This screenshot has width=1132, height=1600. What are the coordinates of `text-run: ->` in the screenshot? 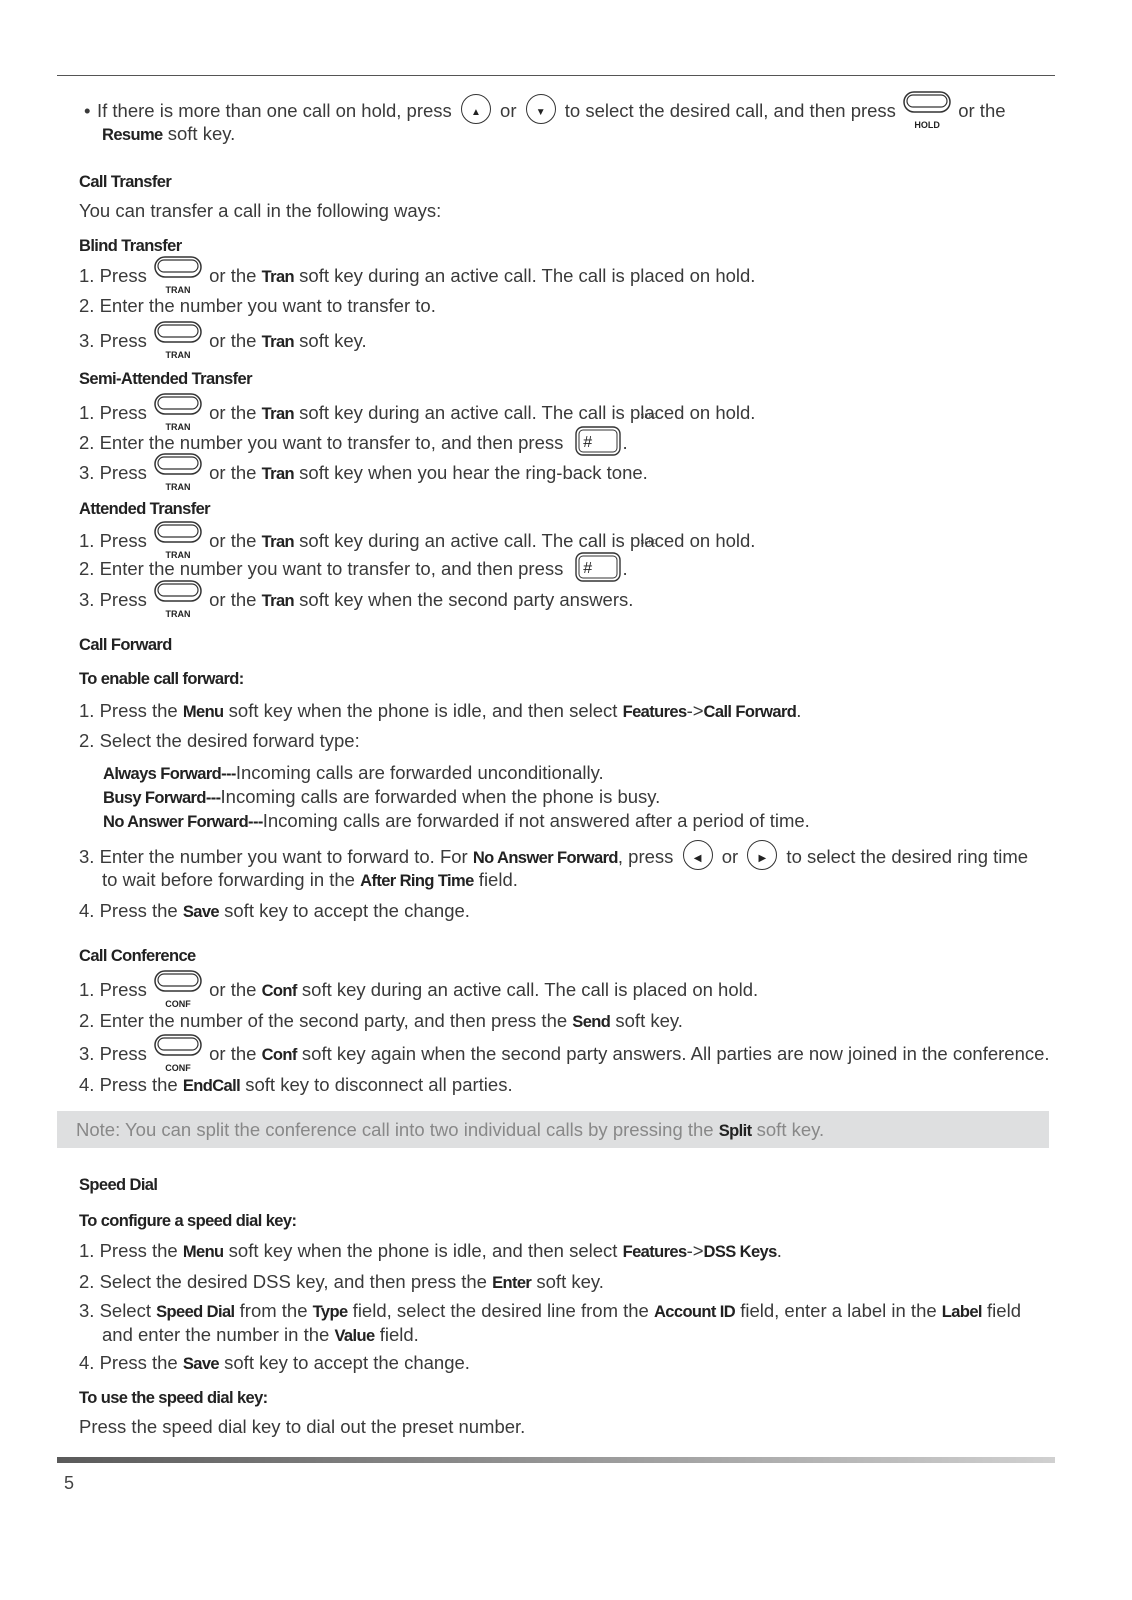 It's located at (695, 1250).